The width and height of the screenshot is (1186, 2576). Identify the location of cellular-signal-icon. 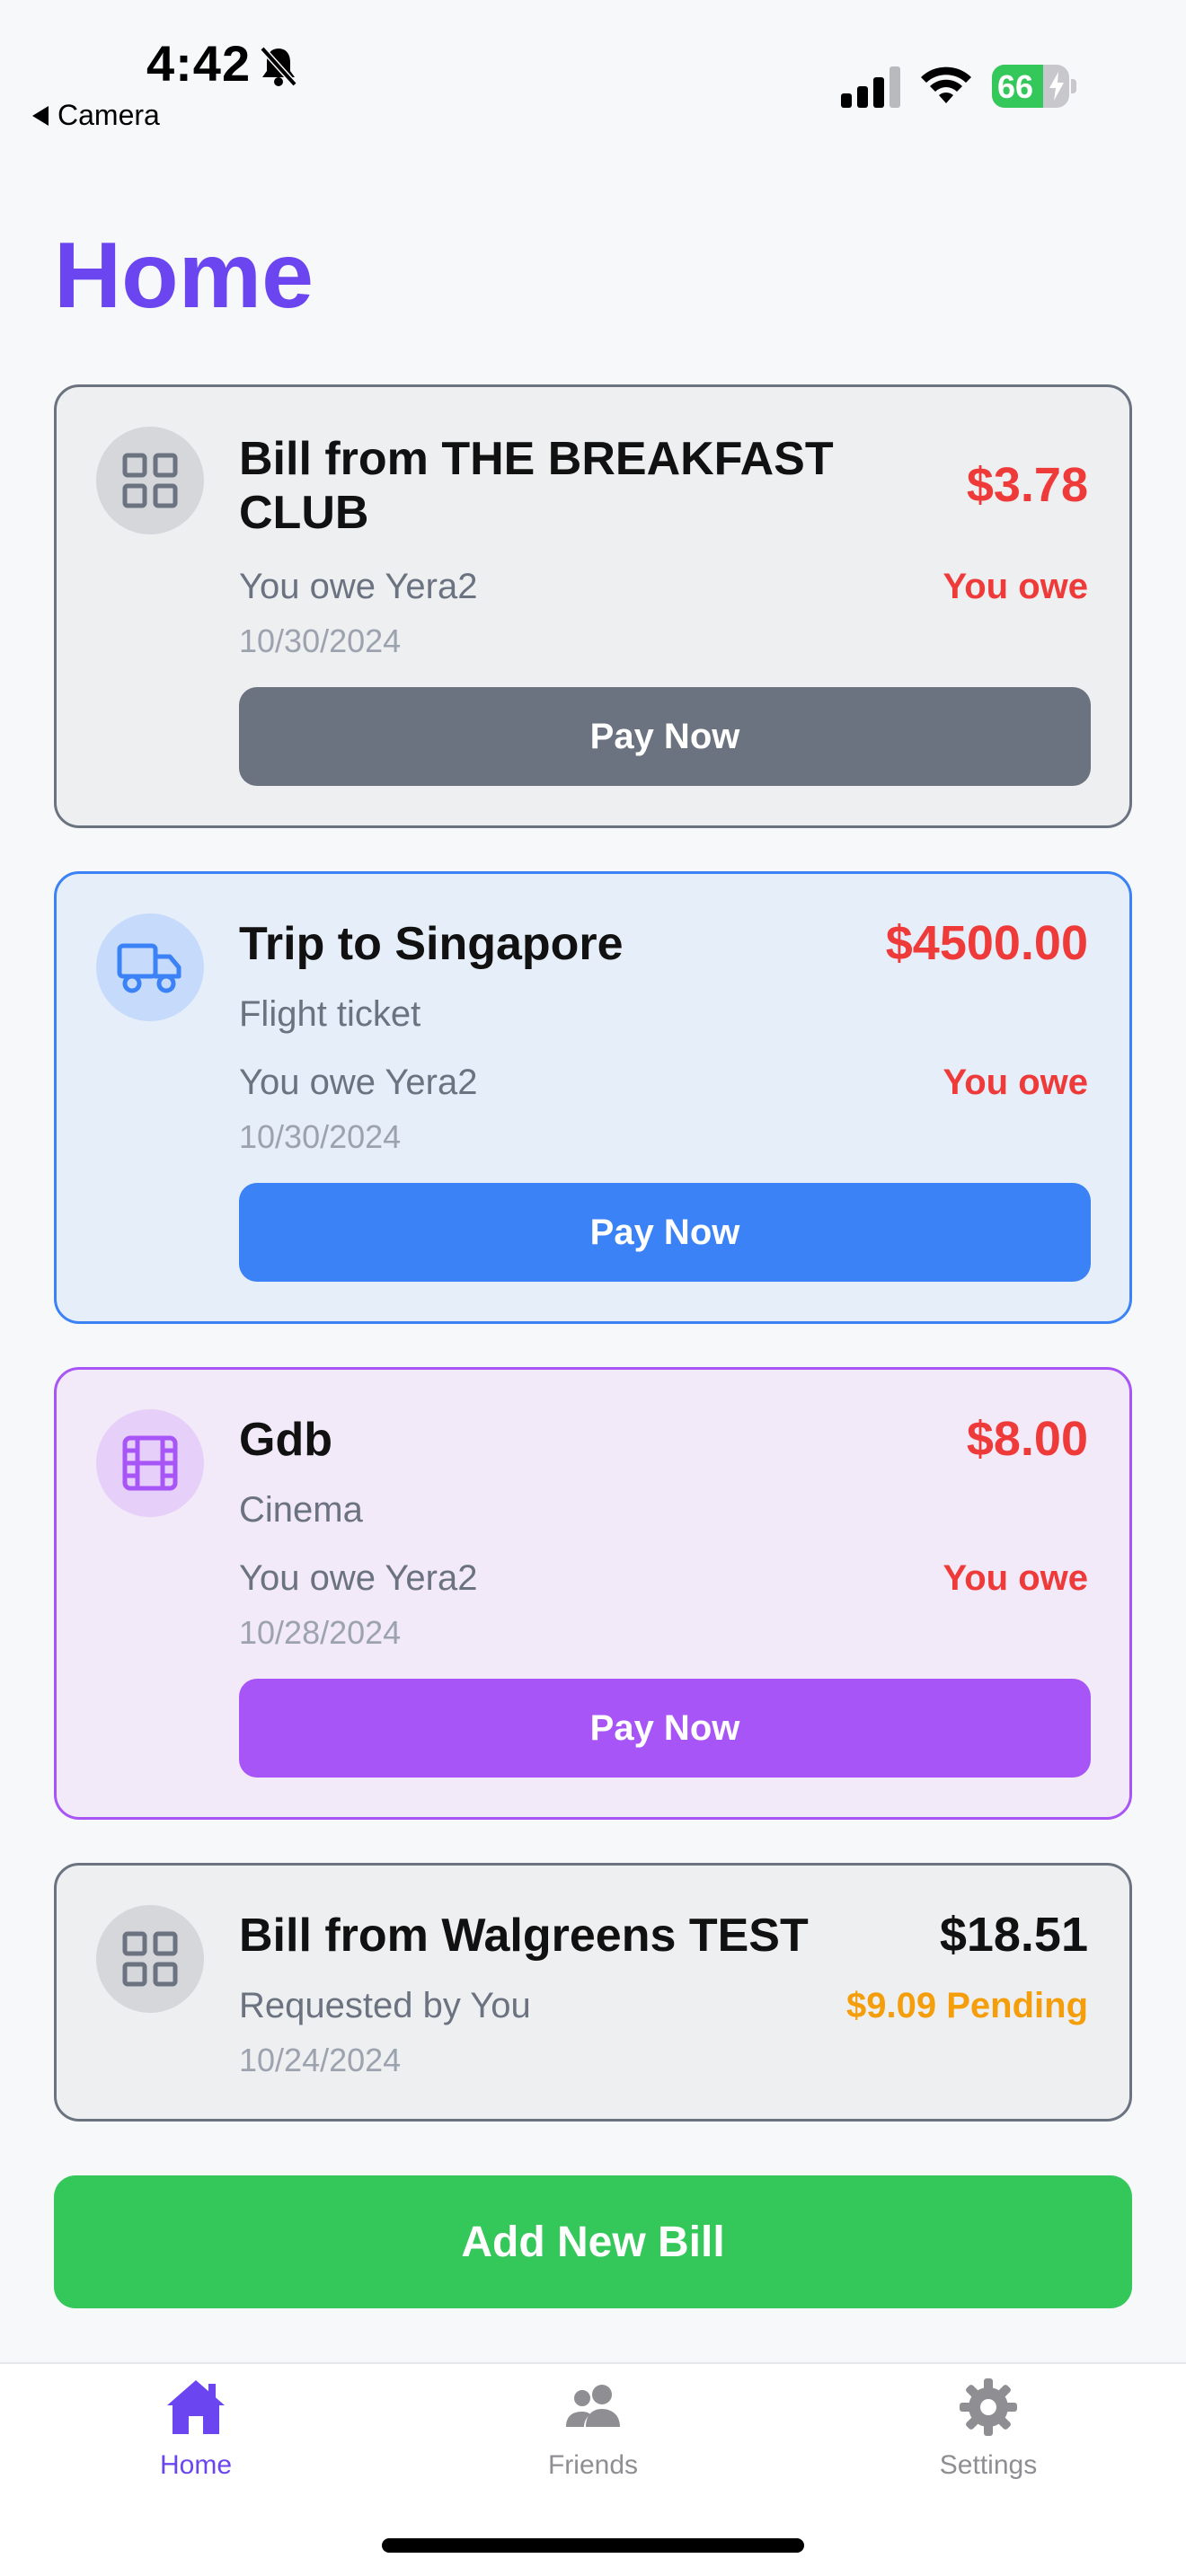
(870, 87).